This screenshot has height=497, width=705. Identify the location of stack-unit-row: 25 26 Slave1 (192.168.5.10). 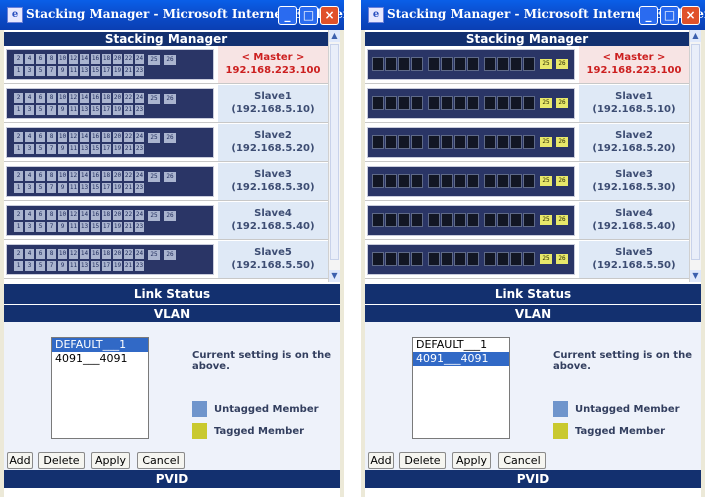
(527, 104).